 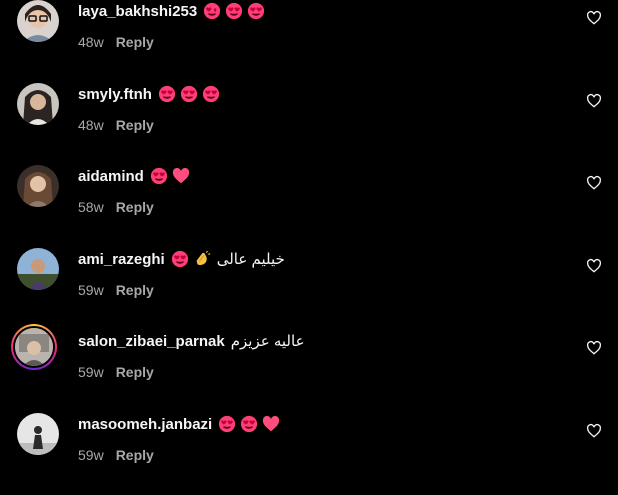 I want to click on comment-meta: 58w Reply, so click(x=116, y=207).